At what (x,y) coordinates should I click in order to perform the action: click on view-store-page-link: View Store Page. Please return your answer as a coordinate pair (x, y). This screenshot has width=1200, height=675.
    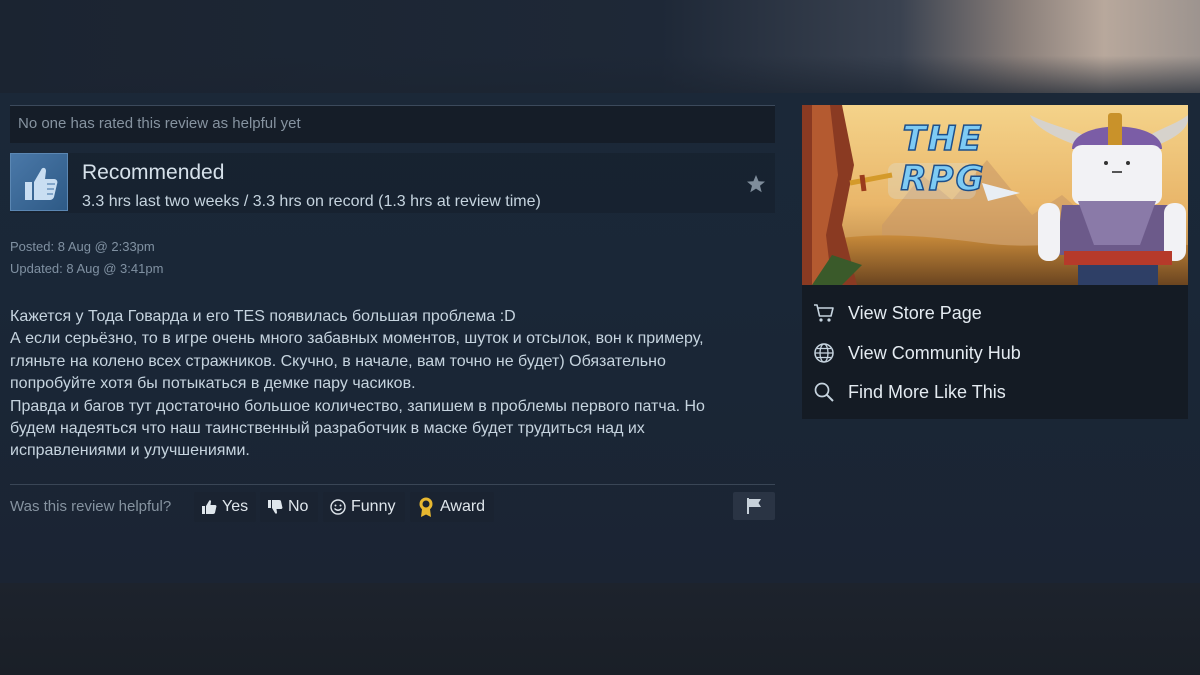
    Looking at the image, I should click on (897, 313).